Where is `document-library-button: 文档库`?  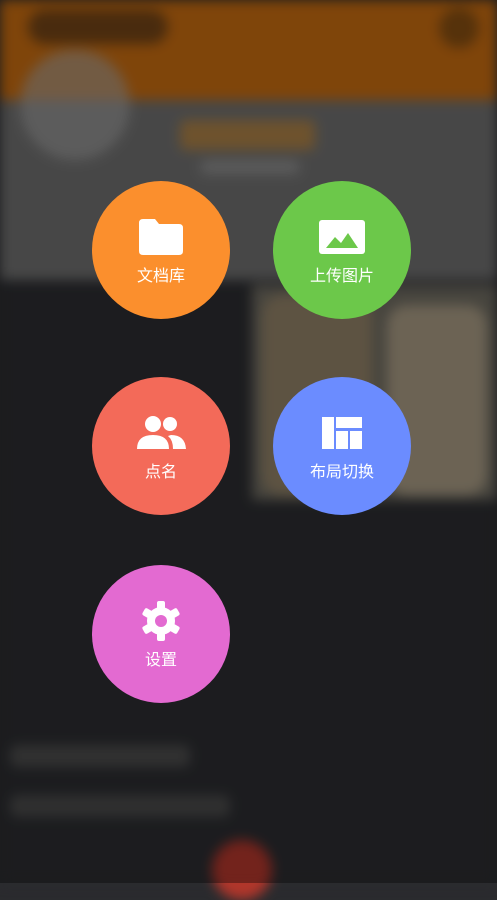 document-library-button: 文档库 is located at coordinates (161, 250).